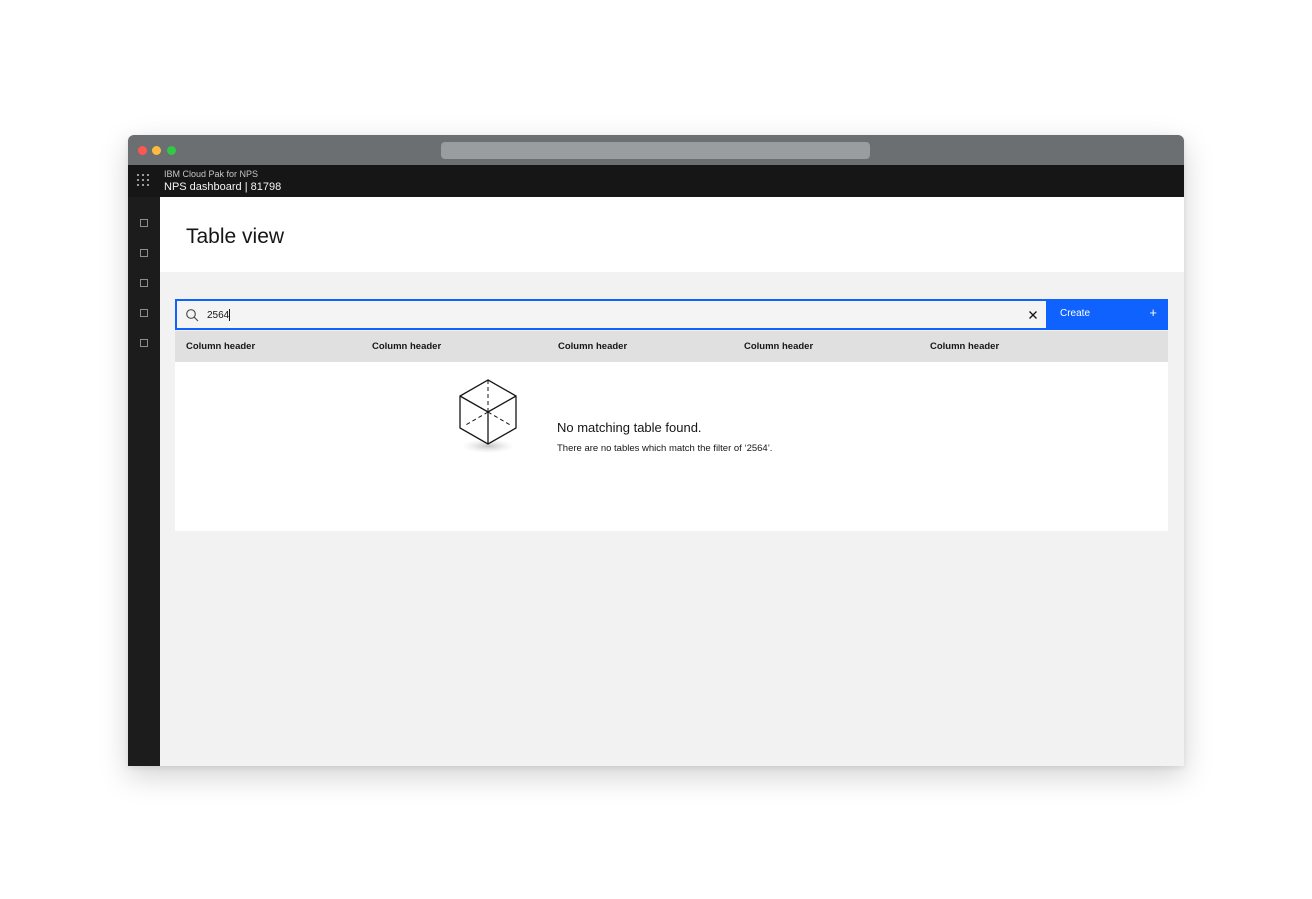 This screenshot has width=1312, height=899. Describe the element at coordinates (406, 346) in the screenshot. I see `column-header-2: Column header` at that location.